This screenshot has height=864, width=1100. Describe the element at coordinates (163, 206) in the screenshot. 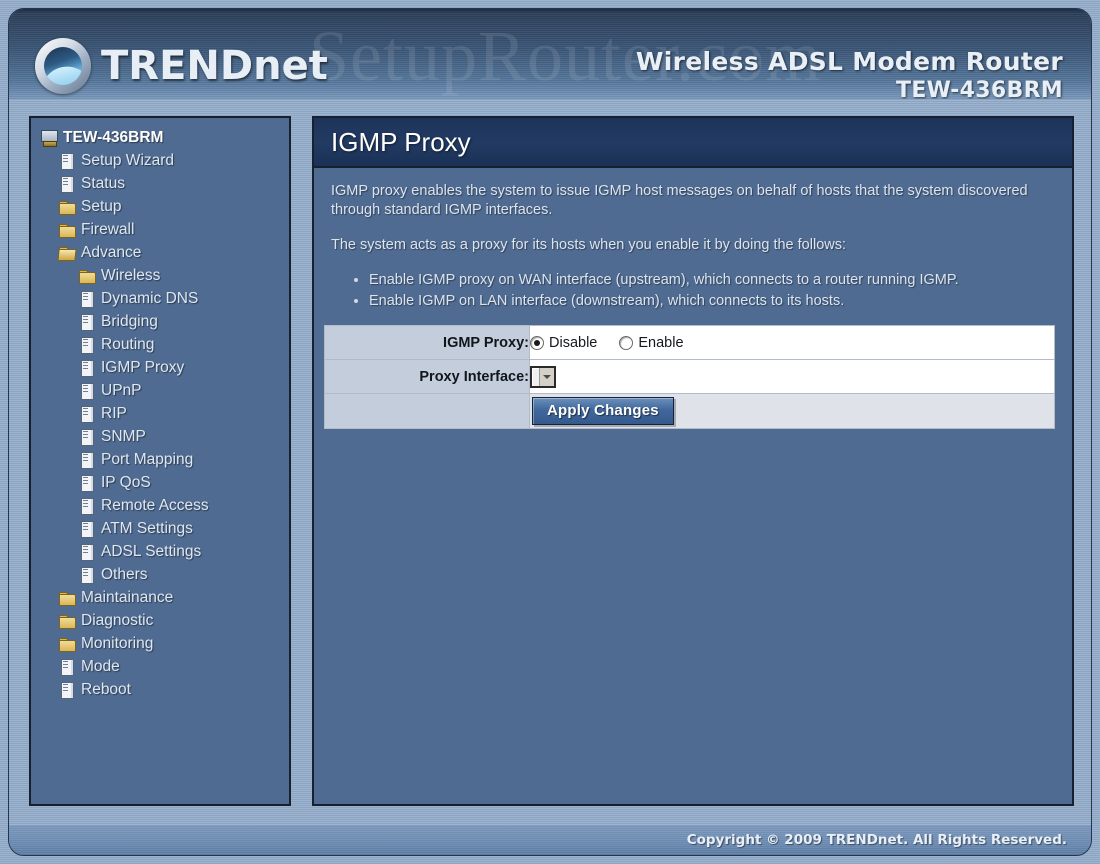

I see `sidebar-item-setup: Setup` at that location.